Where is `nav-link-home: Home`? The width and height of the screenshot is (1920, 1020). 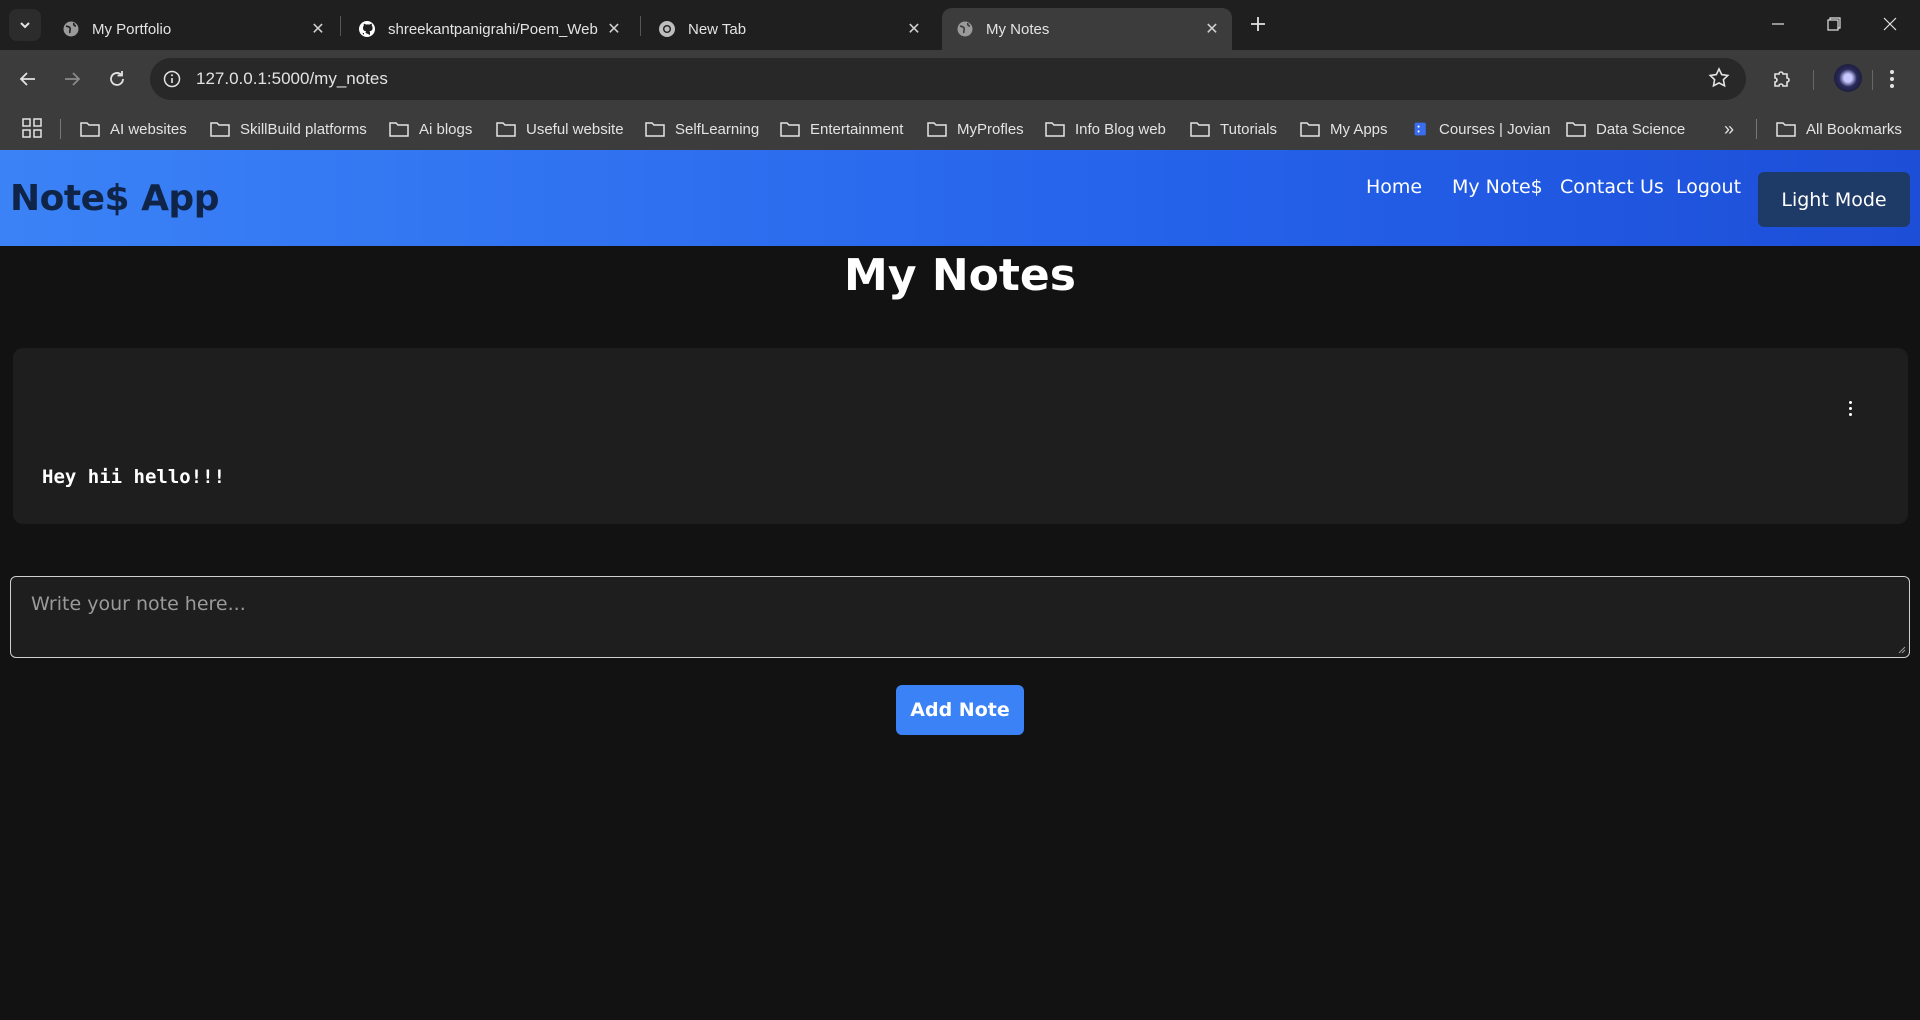
nav-link-home: Home is located at coordinates (1394, 187).